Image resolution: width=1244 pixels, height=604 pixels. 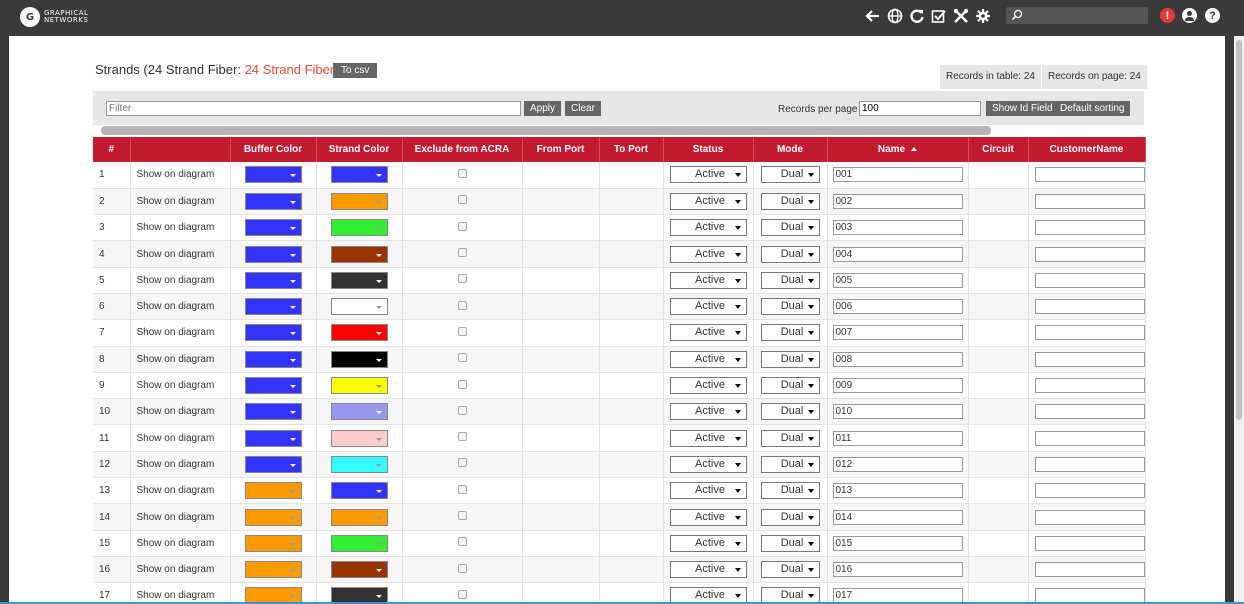 What do you see at coordinates (897, 464) in the screenshot?
I see `name-input: 012` at bounding box center [897, 464].